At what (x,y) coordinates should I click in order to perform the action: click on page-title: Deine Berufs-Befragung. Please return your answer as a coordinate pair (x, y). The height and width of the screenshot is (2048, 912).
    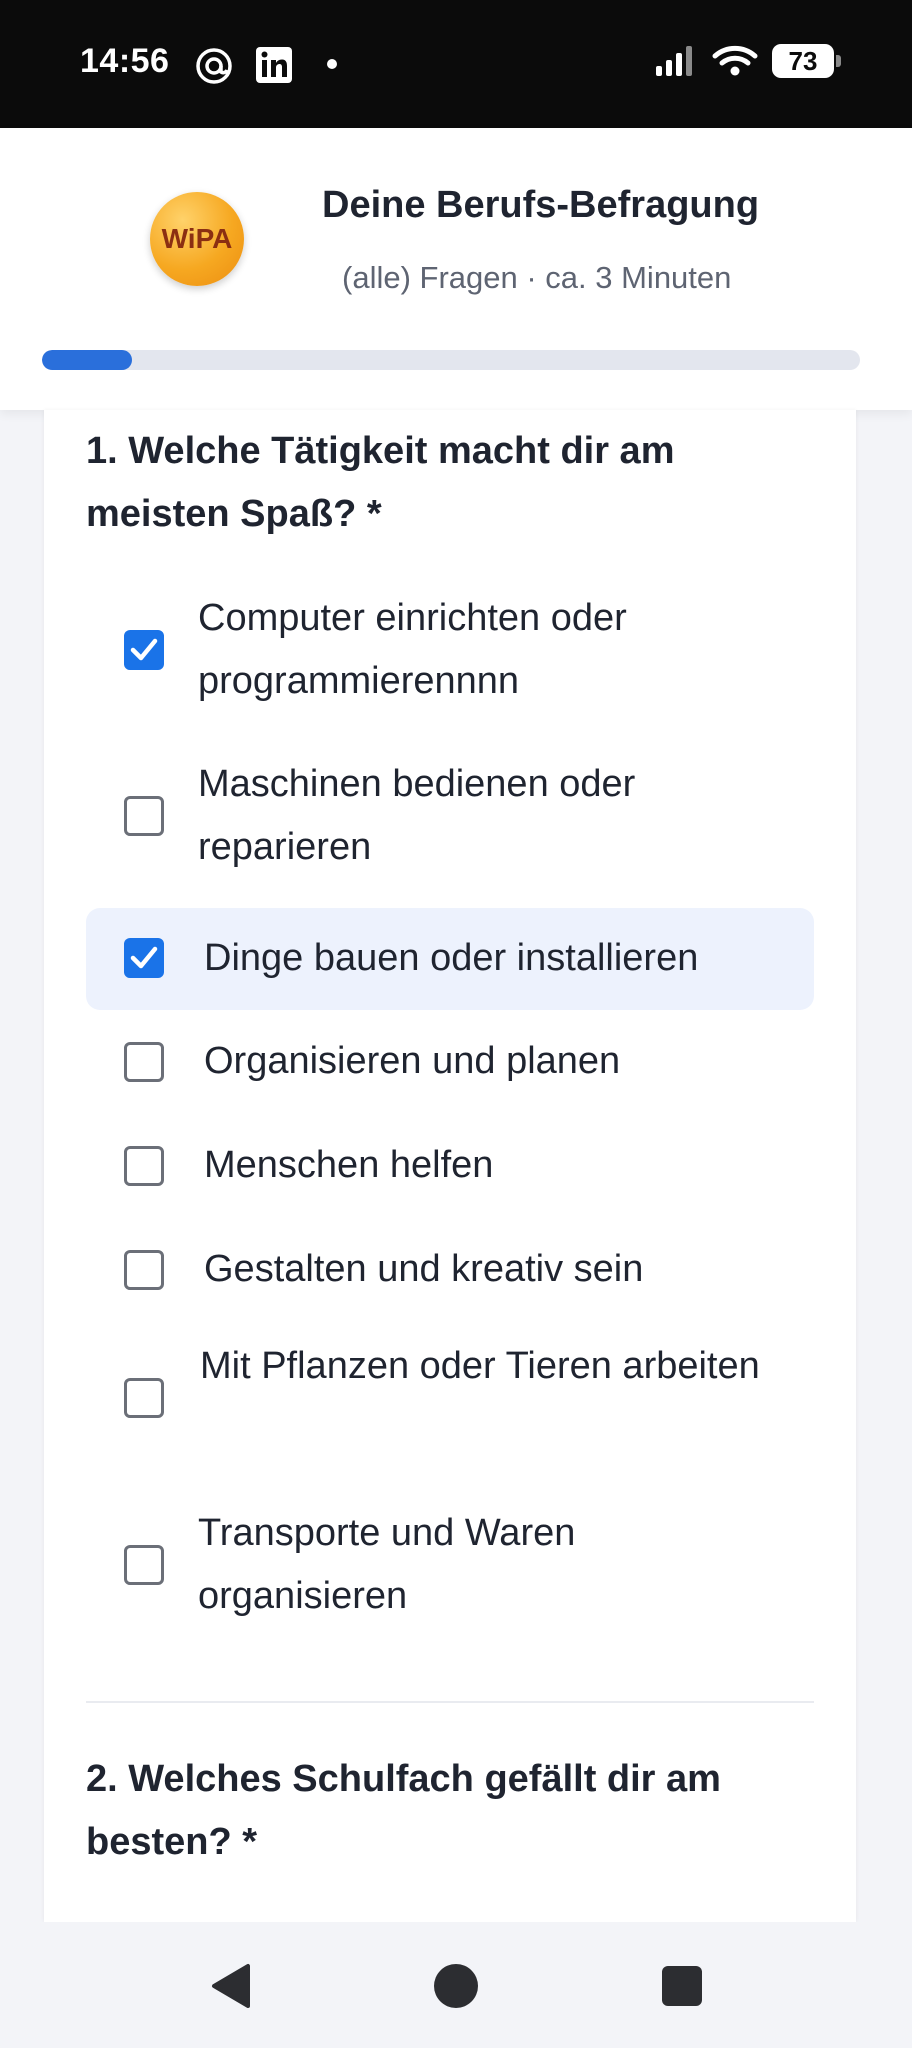
    Looking at the image, I should click on (541, 205).